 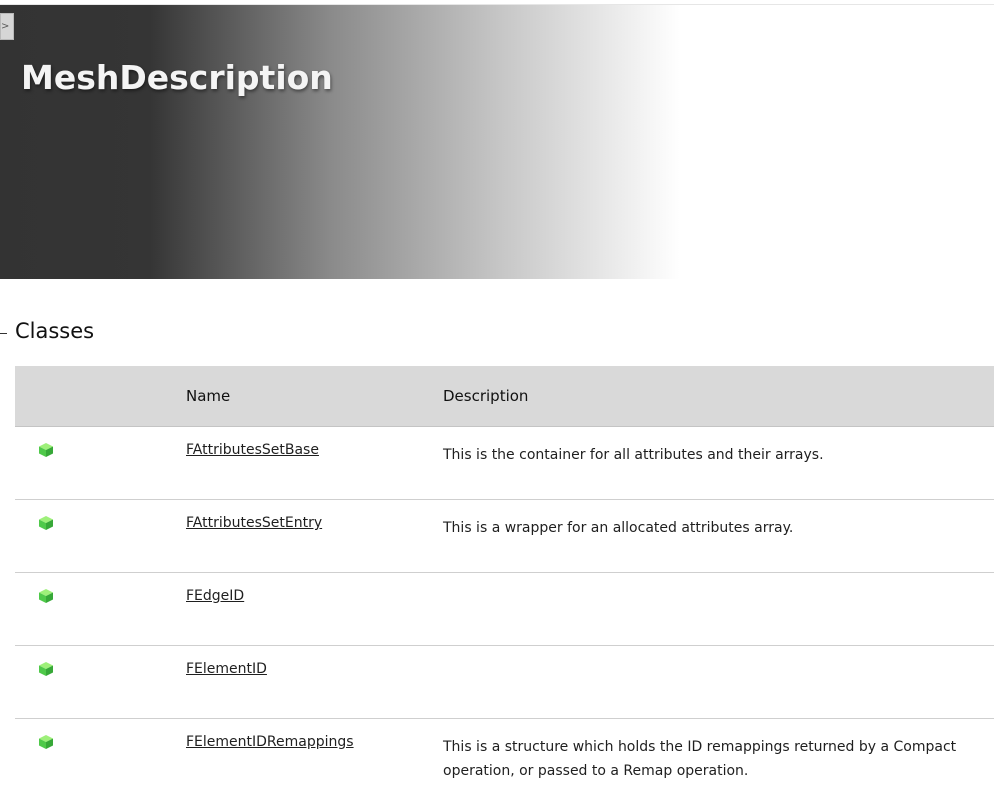 What do you see at coordinates (215, 596) in the screenshot?
I see `class-link: FEdgeID` at bounding box center [215, 596].